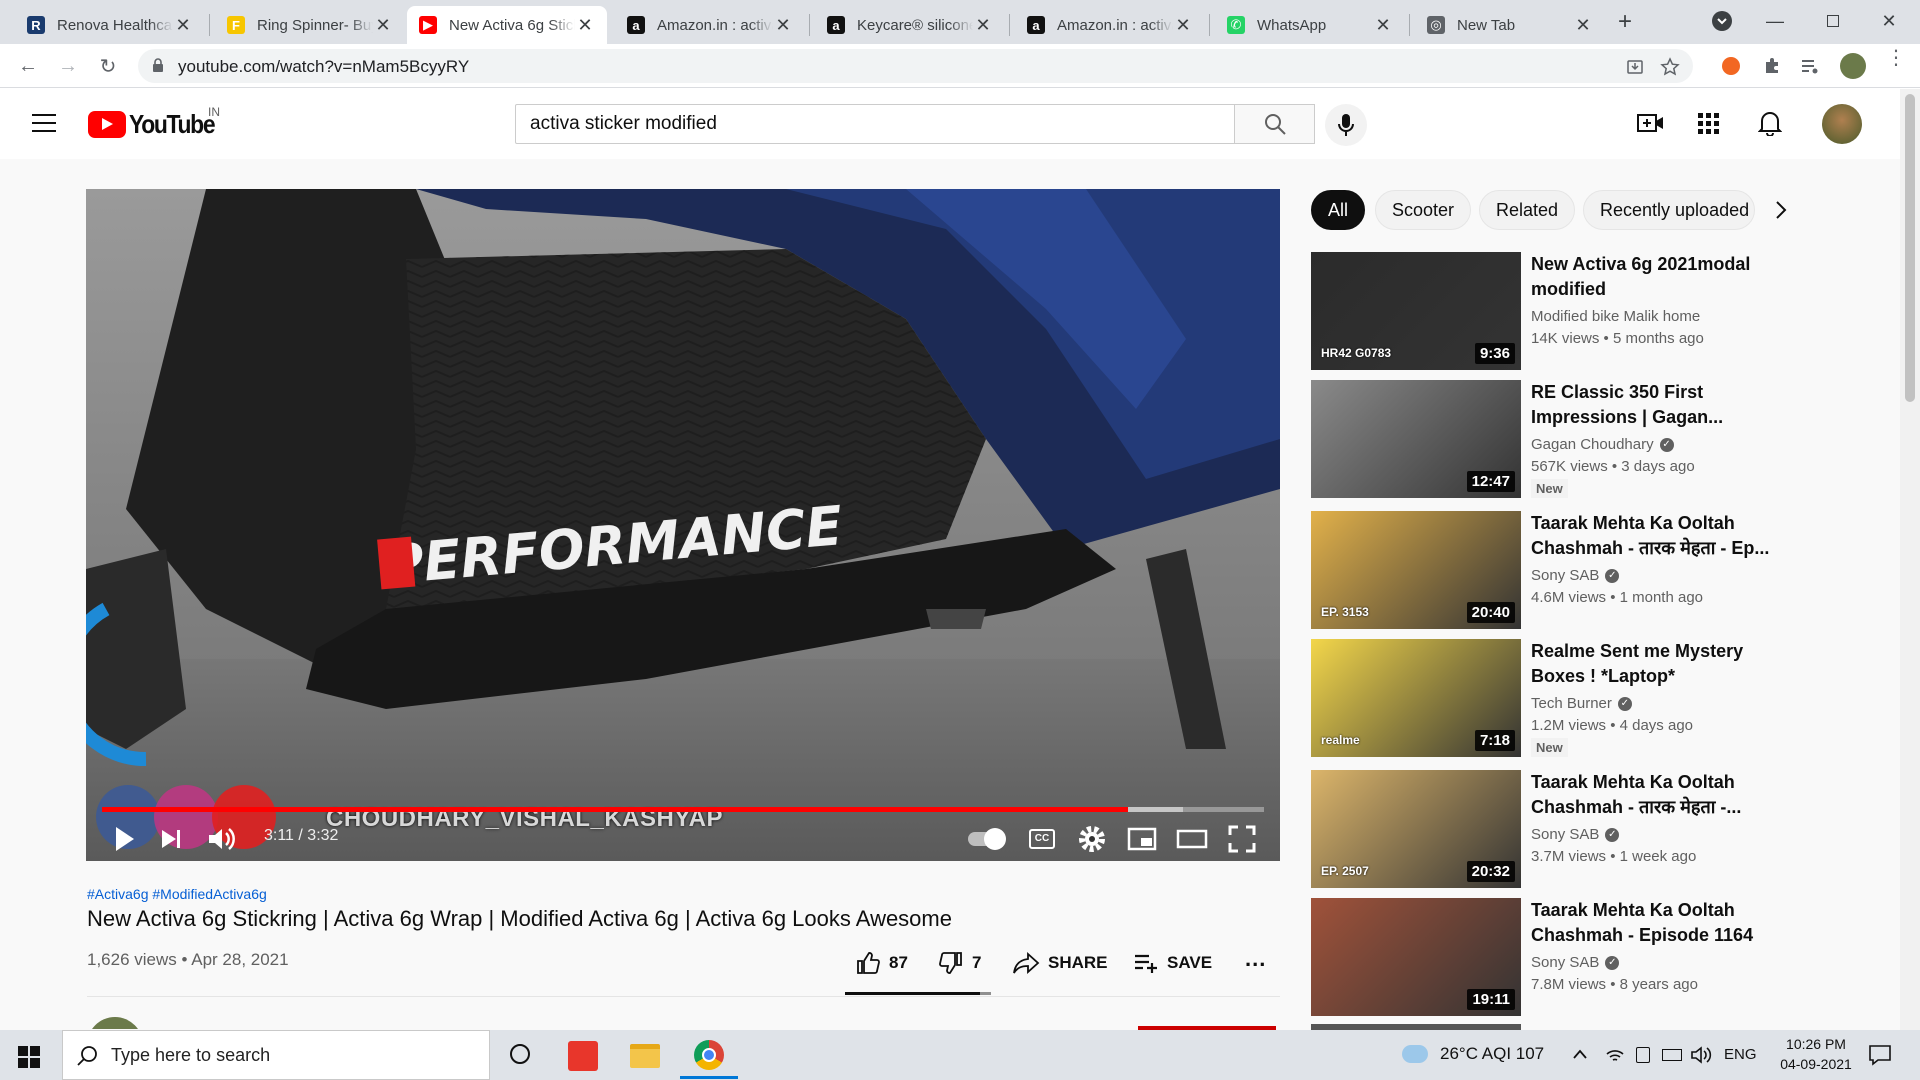 The height and width of the screenshot is (1080, 1920). What do you see at coordinates (1781, 210) in the screenshot?
I see `chips-next-arrow-icon` at bounding box center [1781, 210].